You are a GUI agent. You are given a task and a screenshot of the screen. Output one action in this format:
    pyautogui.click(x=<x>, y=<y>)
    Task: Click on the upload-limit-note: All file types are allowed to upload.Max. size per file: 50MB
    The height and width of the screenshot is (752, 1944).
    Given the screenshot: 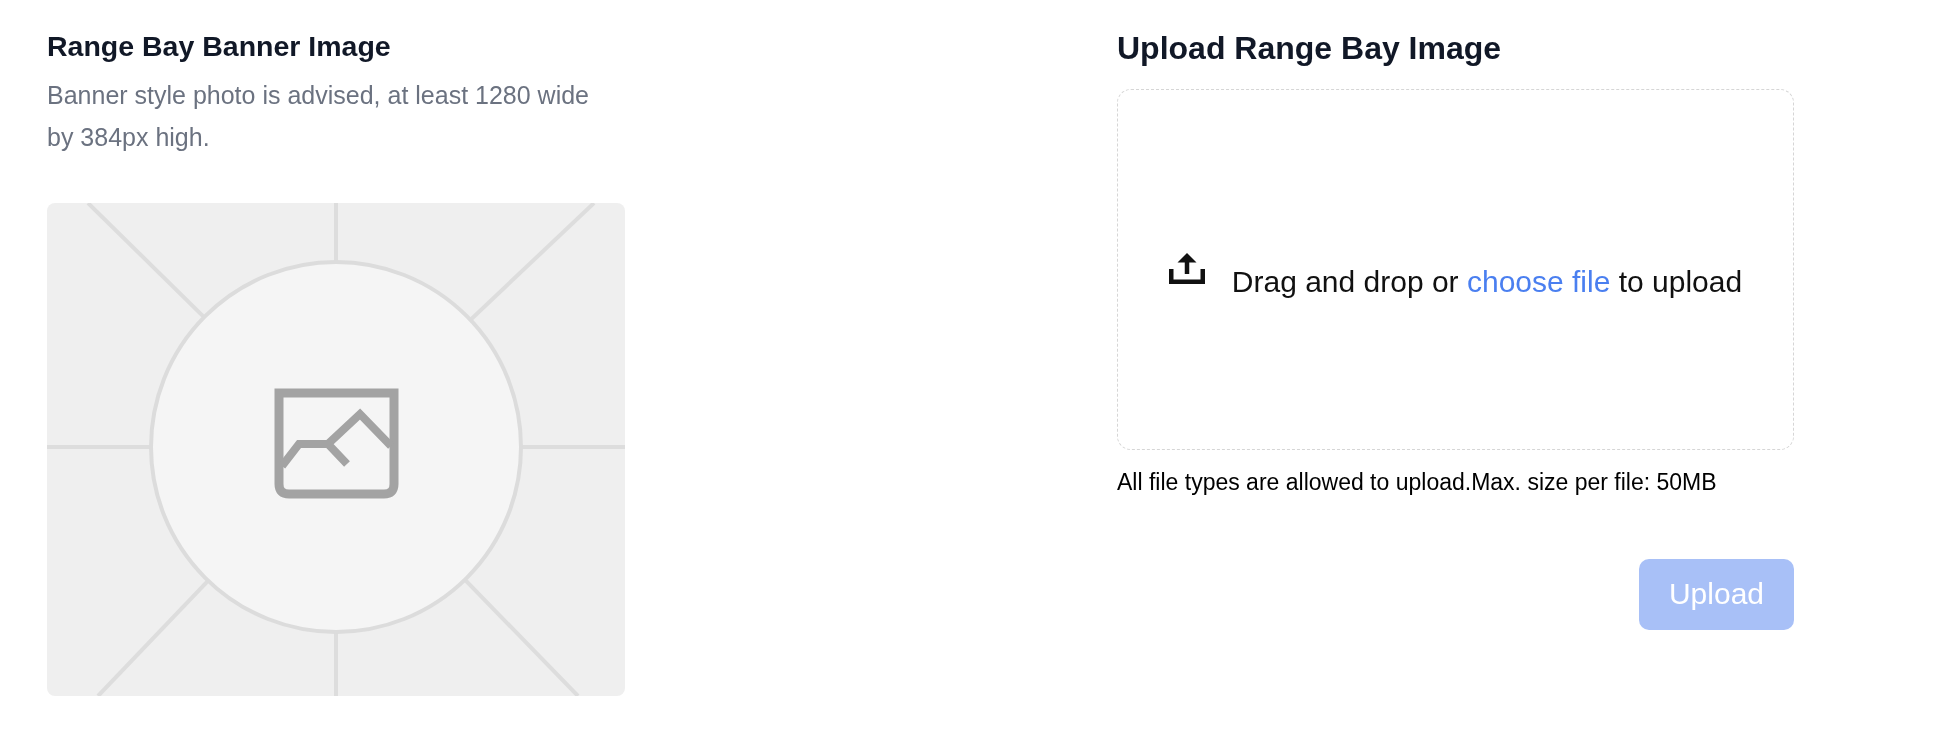 What is the action you would take?
    pyautogui.click(x=1417, y=483)
    